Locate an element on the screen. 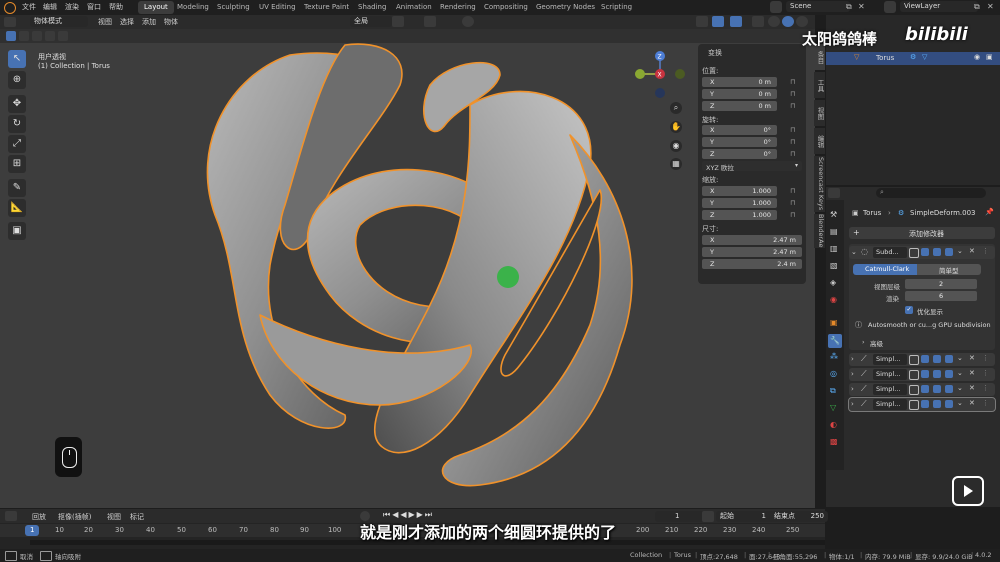 This screenshot has width=1000, height=562. chevron-down-icon: ⌄ is located at coordinates (854, 252).